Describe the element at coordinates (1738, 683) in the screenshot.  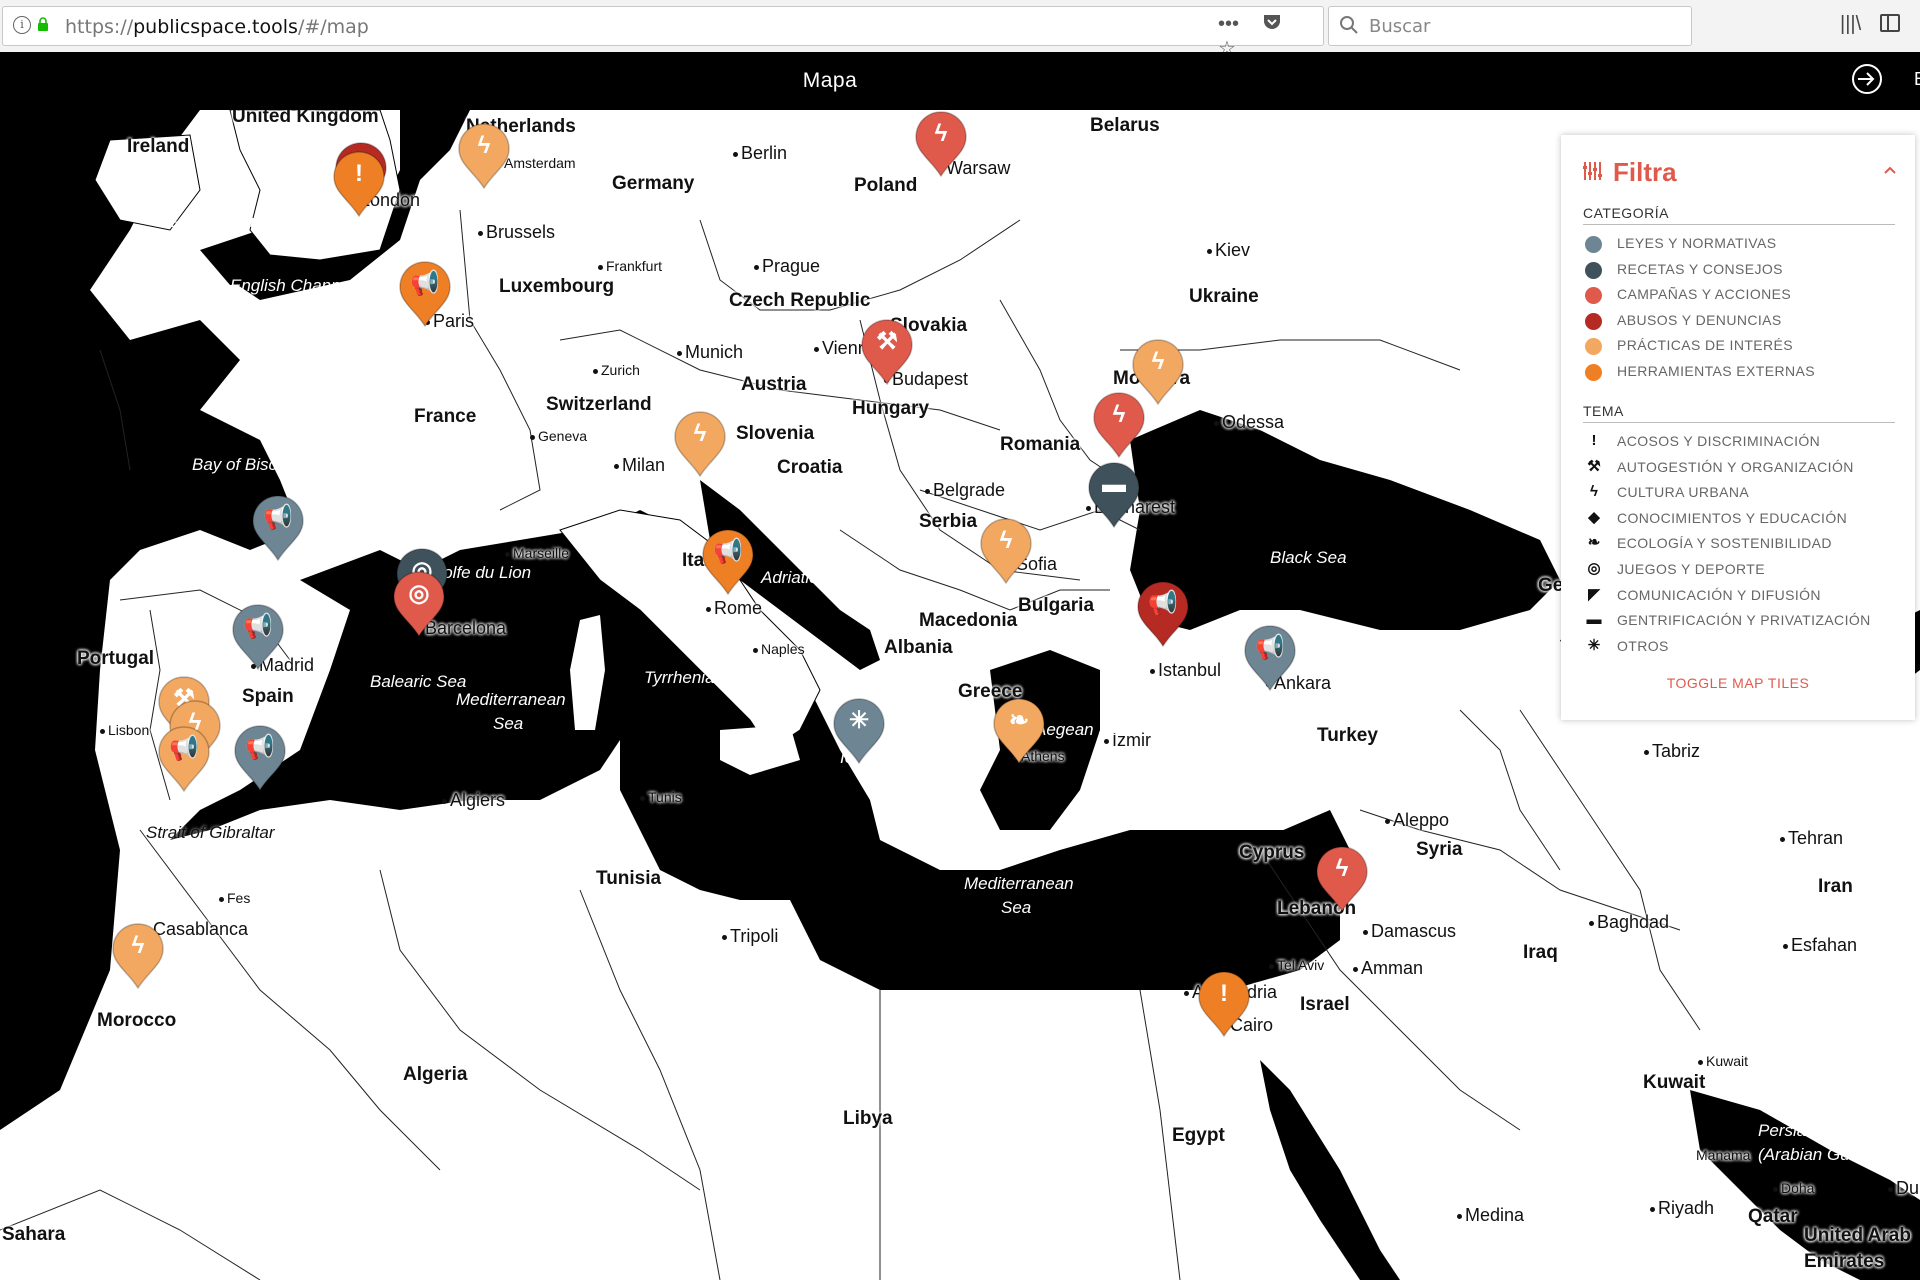
I see `toggle-map-tiles-button: TOGGLE MAP TILES` at that location.